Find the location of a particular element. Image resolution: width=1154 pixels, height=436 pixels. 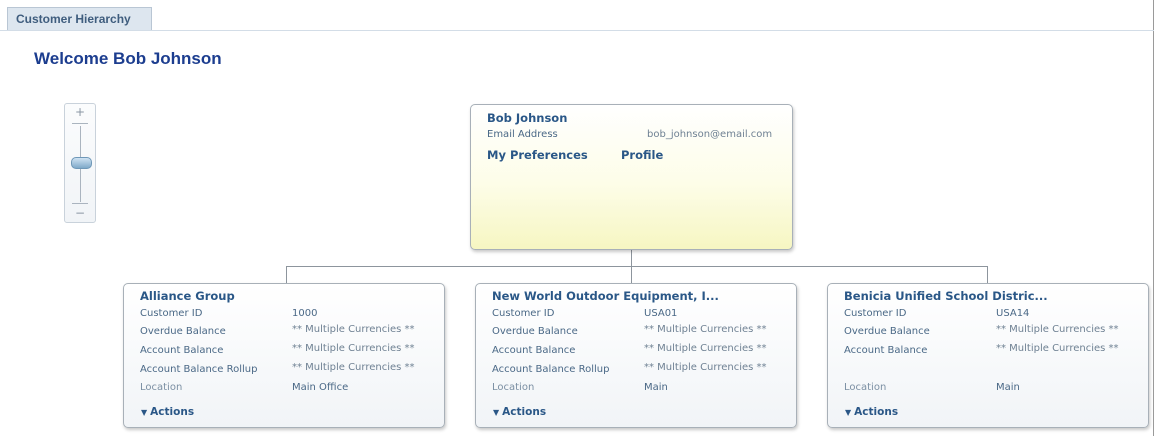

zoom-thumb is located at coordinates (81, 163).